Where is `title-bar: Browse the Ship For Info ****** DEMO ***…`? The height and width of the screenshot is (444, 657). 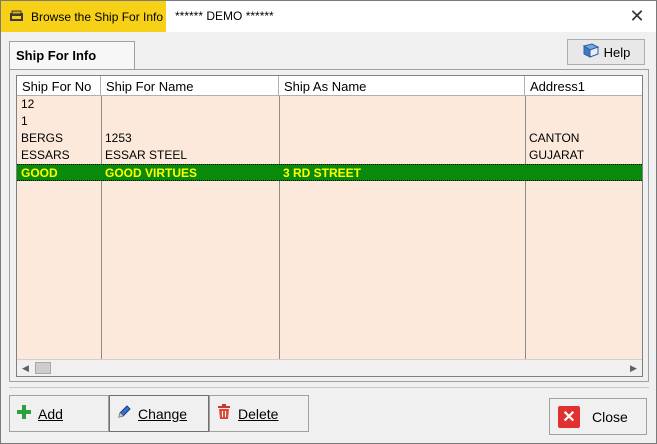 title-bar: Browse the Ship For Info ****** DEMO ***… is located at coordinates (328, 16).